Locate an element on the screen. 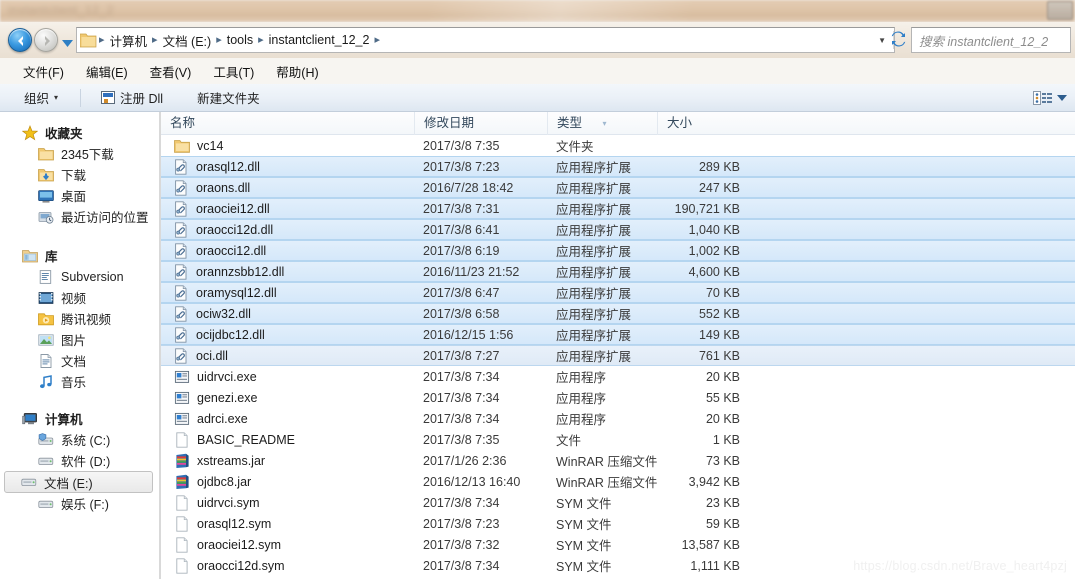 The width and height of the screenshot is (1075, 579). organize-button: 组织 ▾ is located at coordinates (41, 97).